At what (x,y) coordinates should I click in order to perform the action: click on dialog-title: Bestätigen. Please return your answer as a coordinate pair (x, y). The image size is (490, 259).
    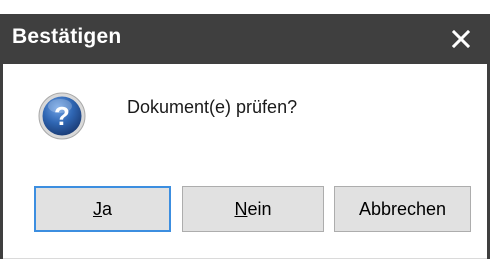
    Looking at the image, I should click on (67, 36).